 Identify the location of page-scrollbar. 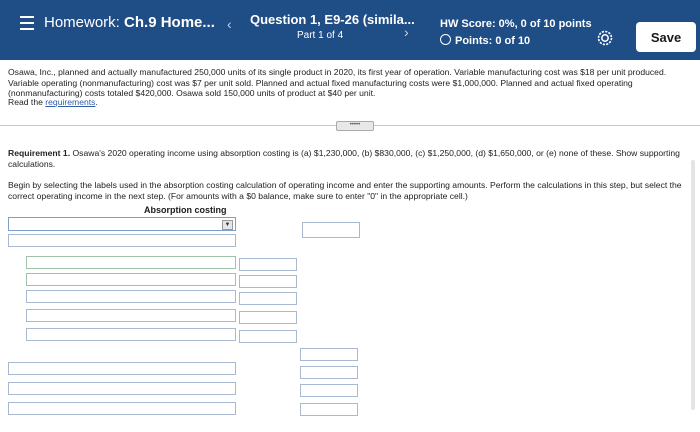
(693, 285).